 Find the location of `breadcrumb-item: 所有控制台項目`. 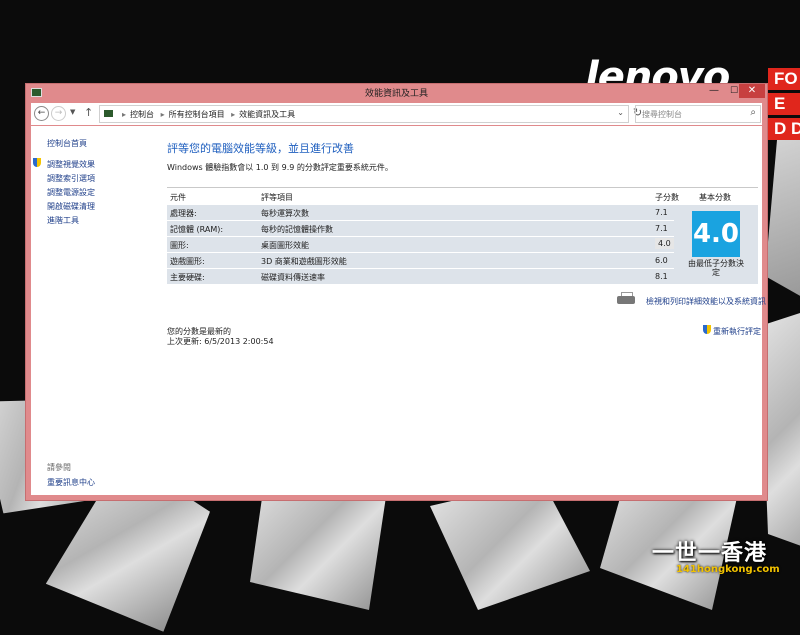

breadcrumb-item: 所有控制台項目 is located at coordinates (197, 114).